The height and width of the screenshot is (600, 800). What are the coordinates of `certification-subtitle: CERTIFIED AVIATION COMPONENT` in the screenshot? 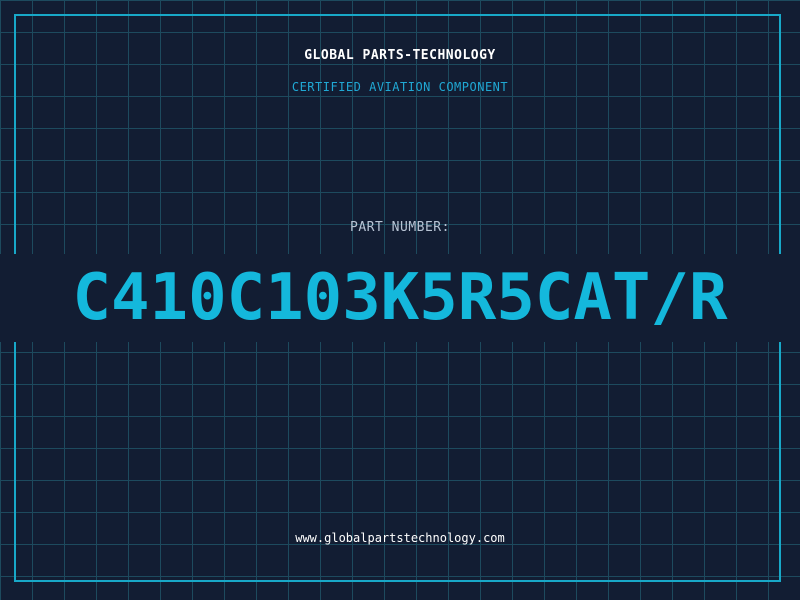 It's located at (400, 87).